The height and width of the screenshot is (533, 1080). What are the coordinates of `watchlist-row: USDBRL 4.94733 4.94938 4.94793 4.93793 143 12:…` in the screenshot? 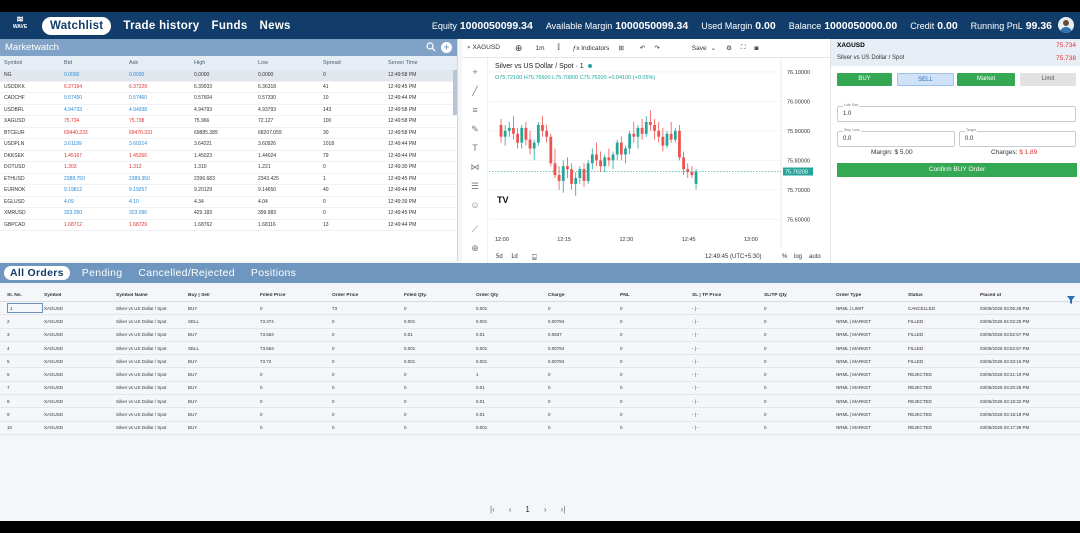 It's located at (228, 110).